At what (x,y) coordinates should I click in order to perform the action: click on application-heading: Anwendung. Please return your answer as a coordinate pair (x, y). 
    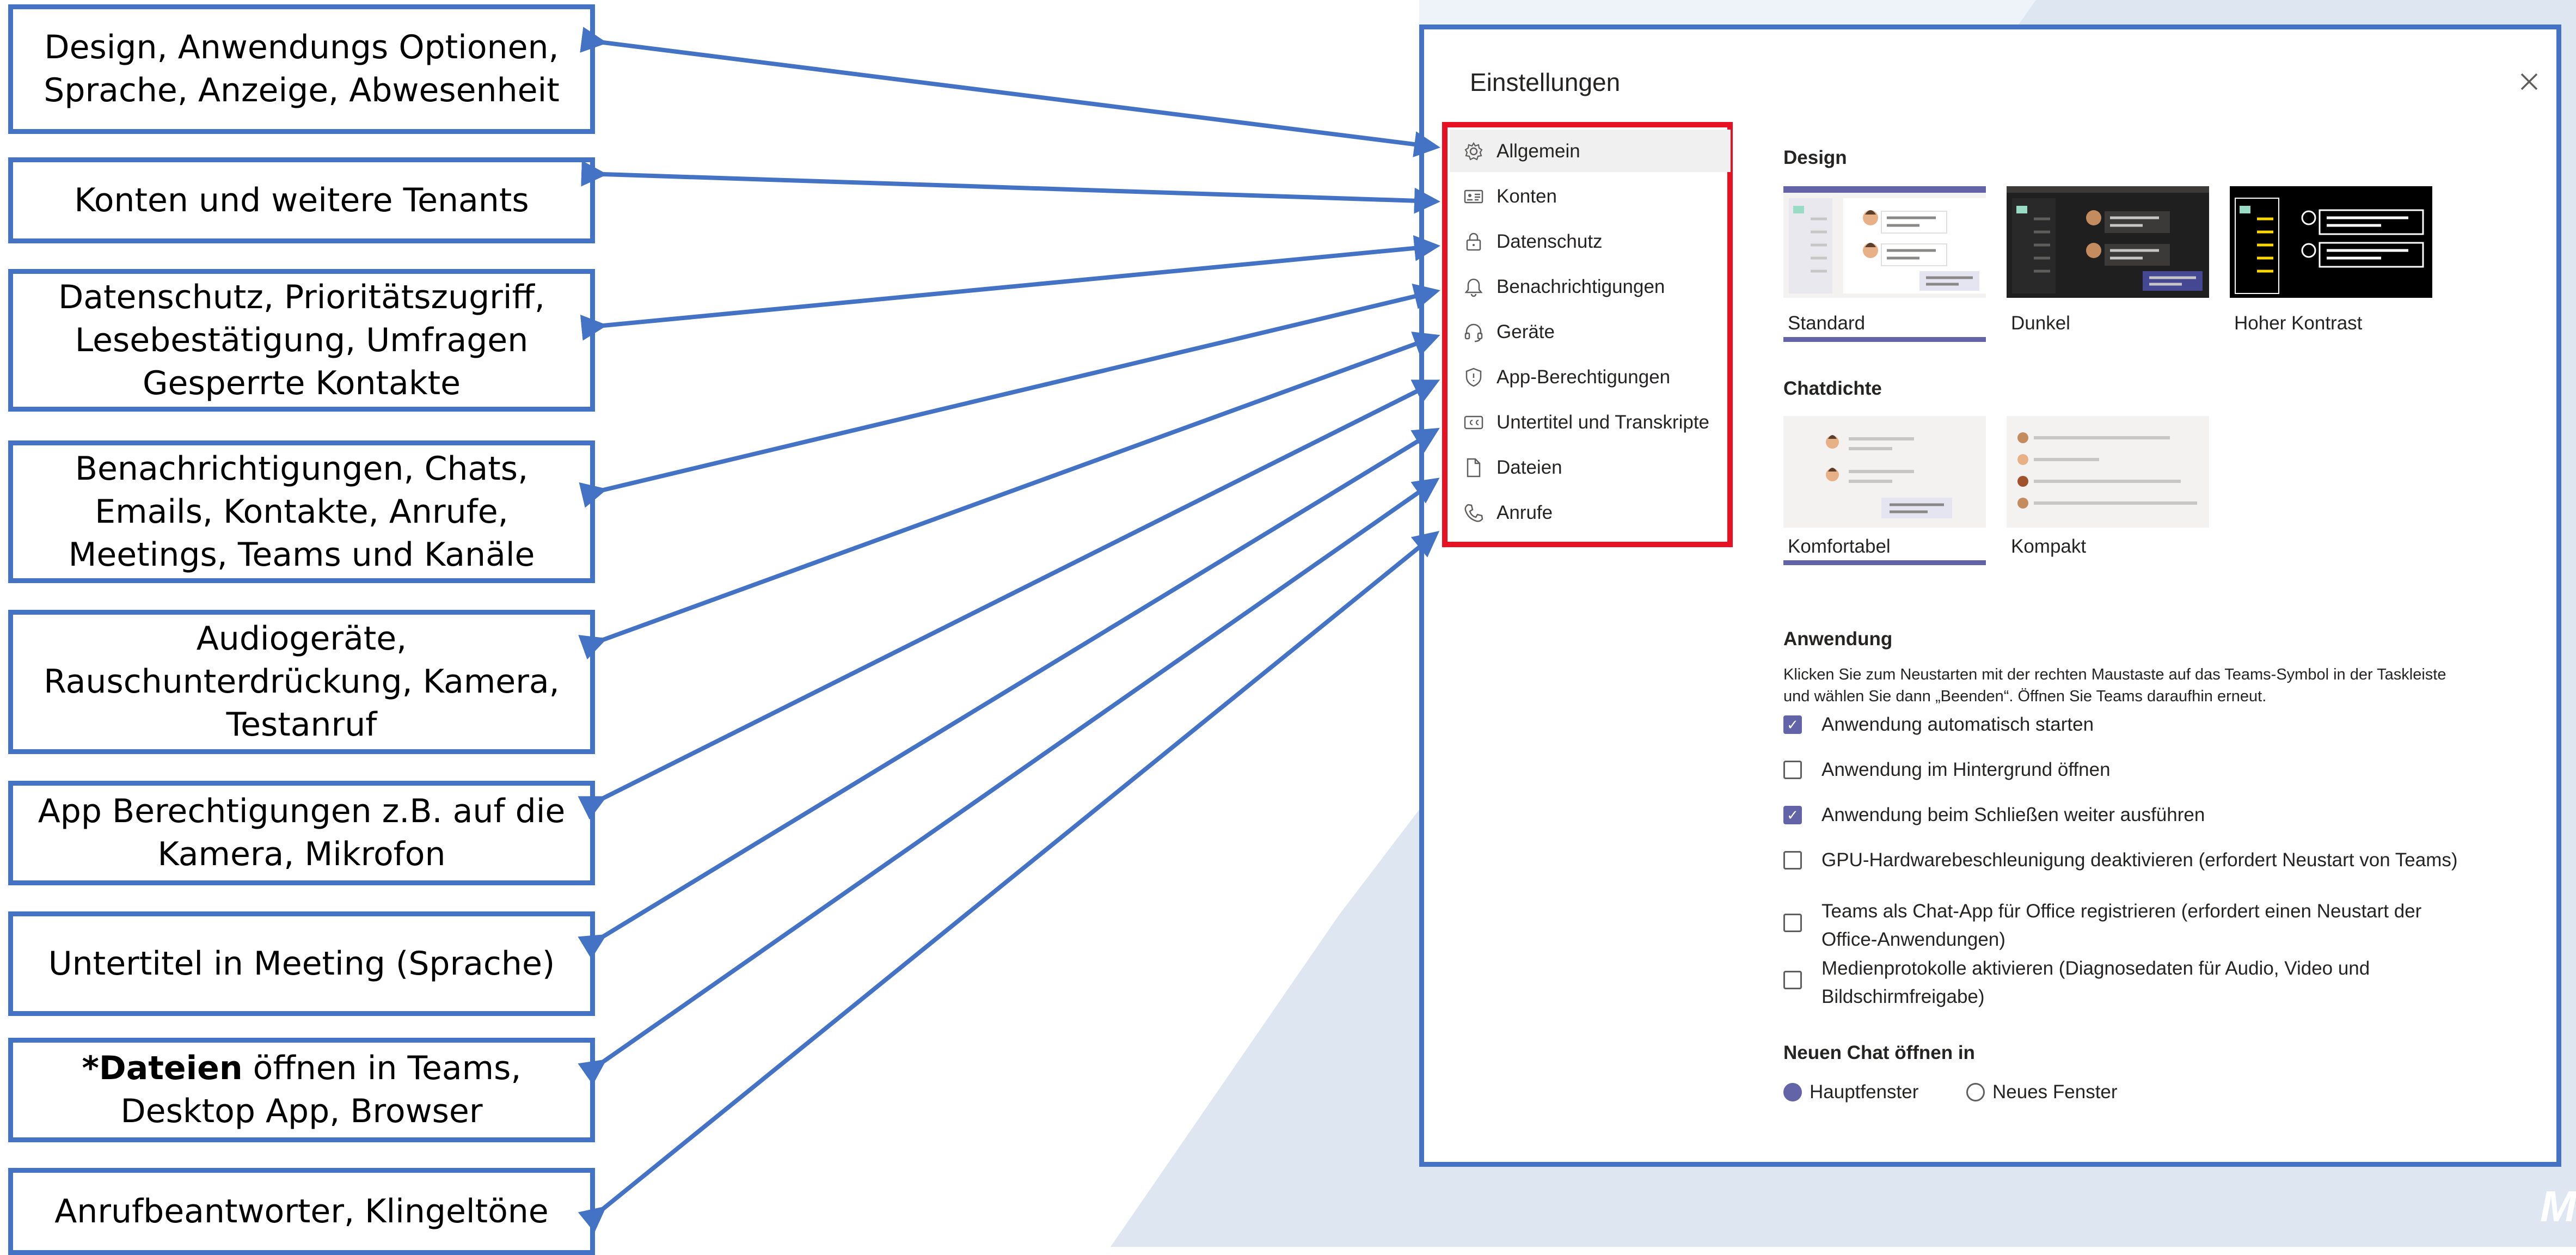
    Looking at the image, I should click on (1838, 639).